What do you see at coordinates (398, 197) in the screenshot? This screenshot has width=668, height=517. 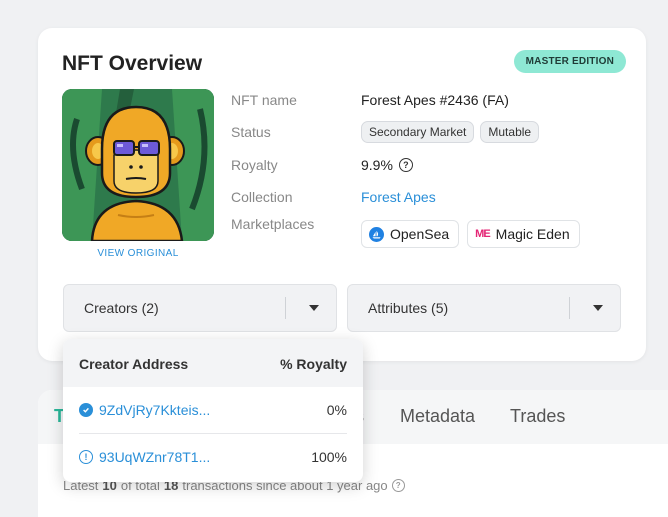 I see `collection-link: Forest Apes` at bounding box center [398, 197].